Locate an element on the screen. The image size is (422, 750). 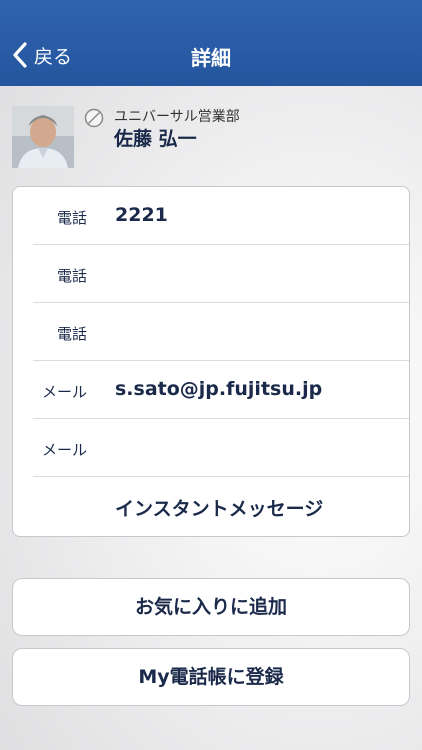
email-row-2: メール is located at coordinates (221, 448).